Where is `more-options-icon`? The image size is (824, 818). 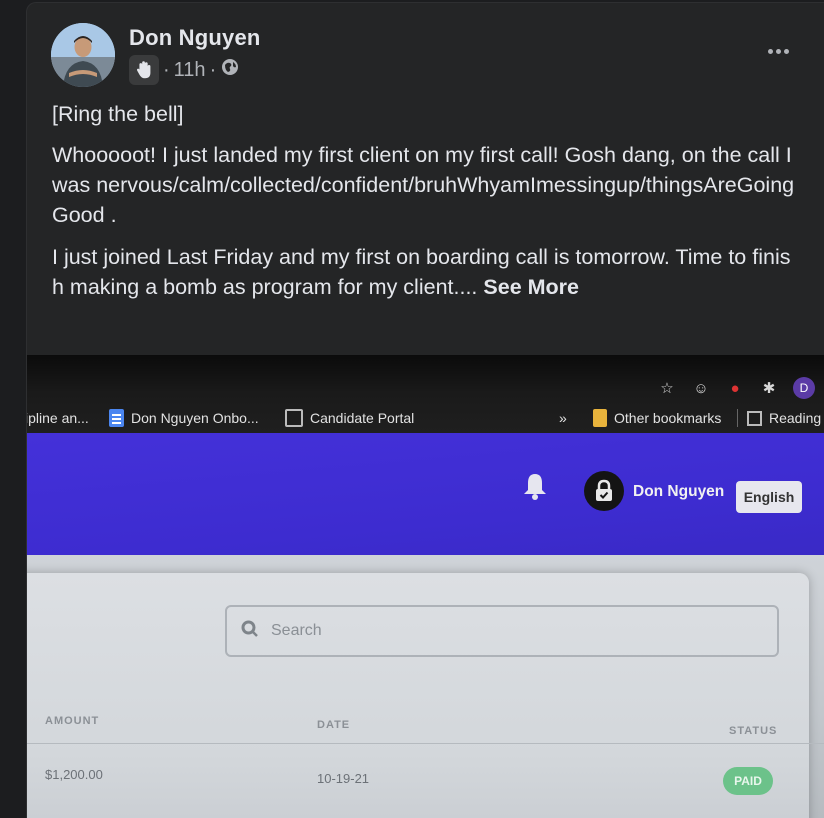
more-options-icon is located at coordinates (778, 51).